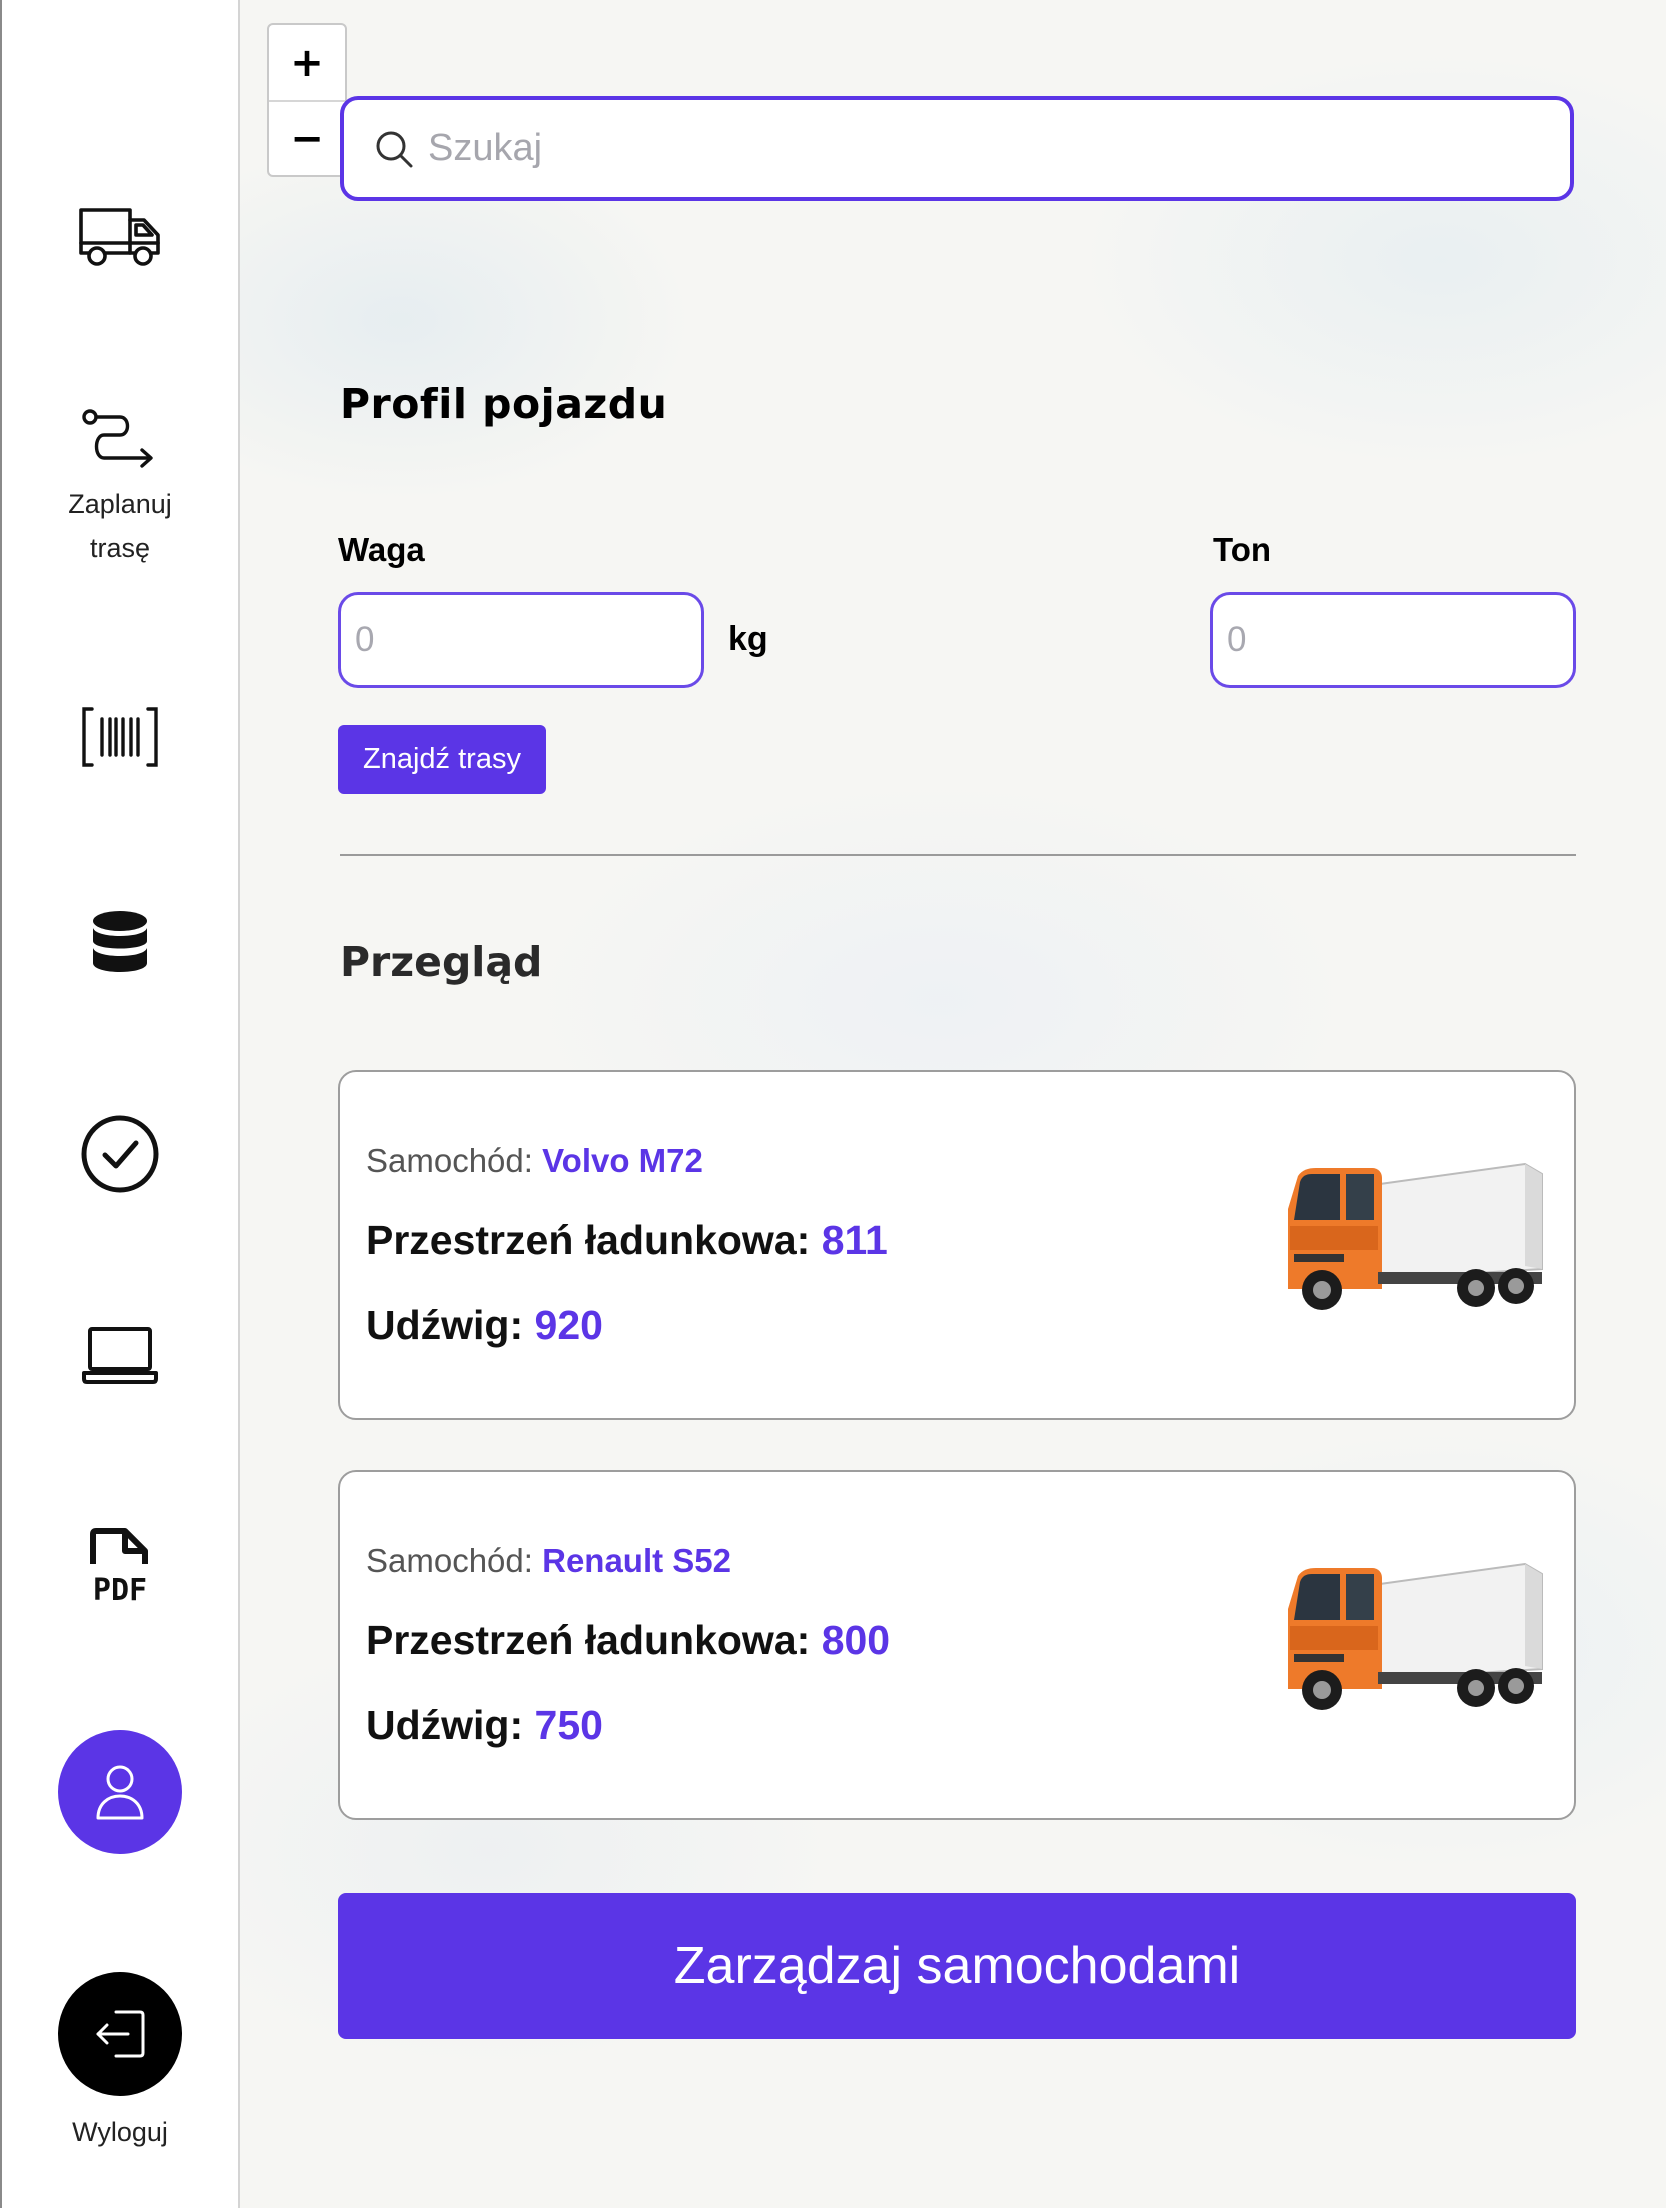 The width and height of the screenshot is (1666, 2208). I want to click on cargo-space-line: Przestrzeń ładunkowa: 811, so click(627, 1240).